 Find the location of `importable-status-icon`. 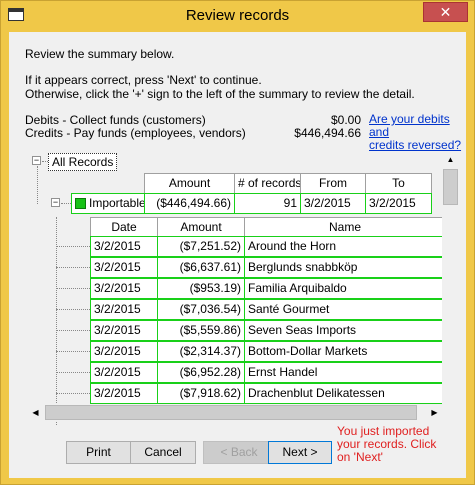

importable-status-icon is located at coordinates (80, 203).